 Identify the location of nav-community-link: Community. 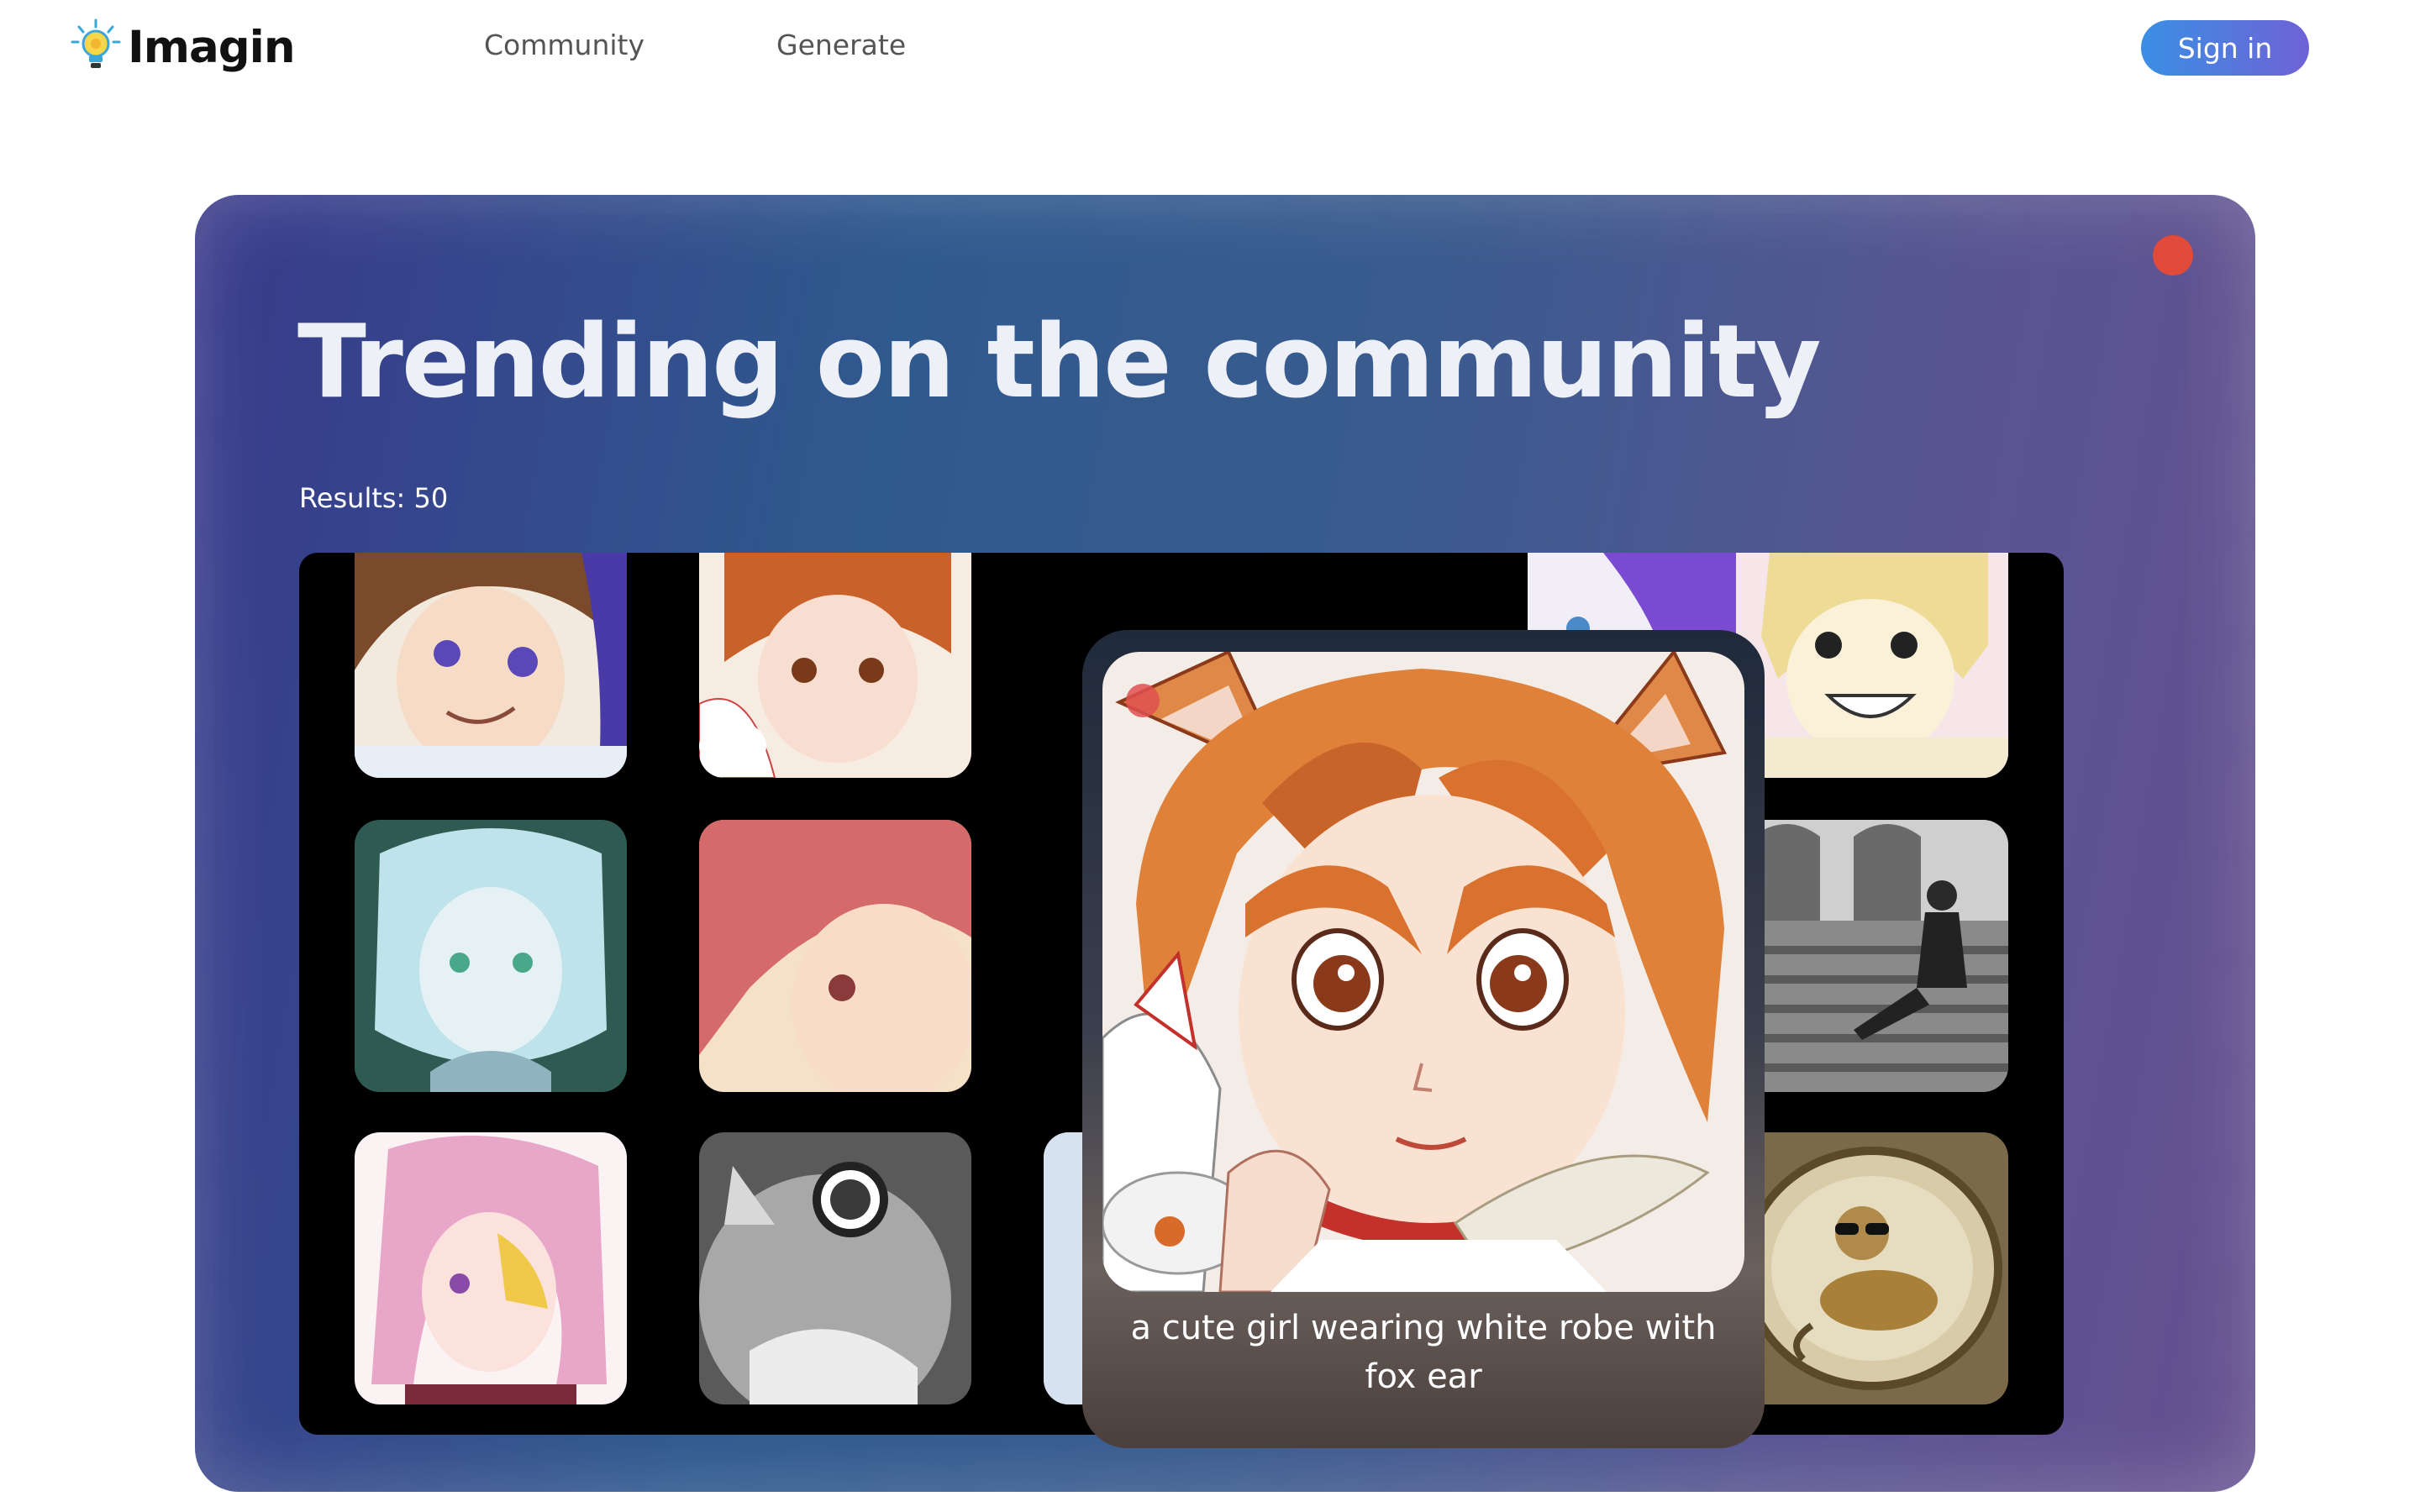
(564, 45).